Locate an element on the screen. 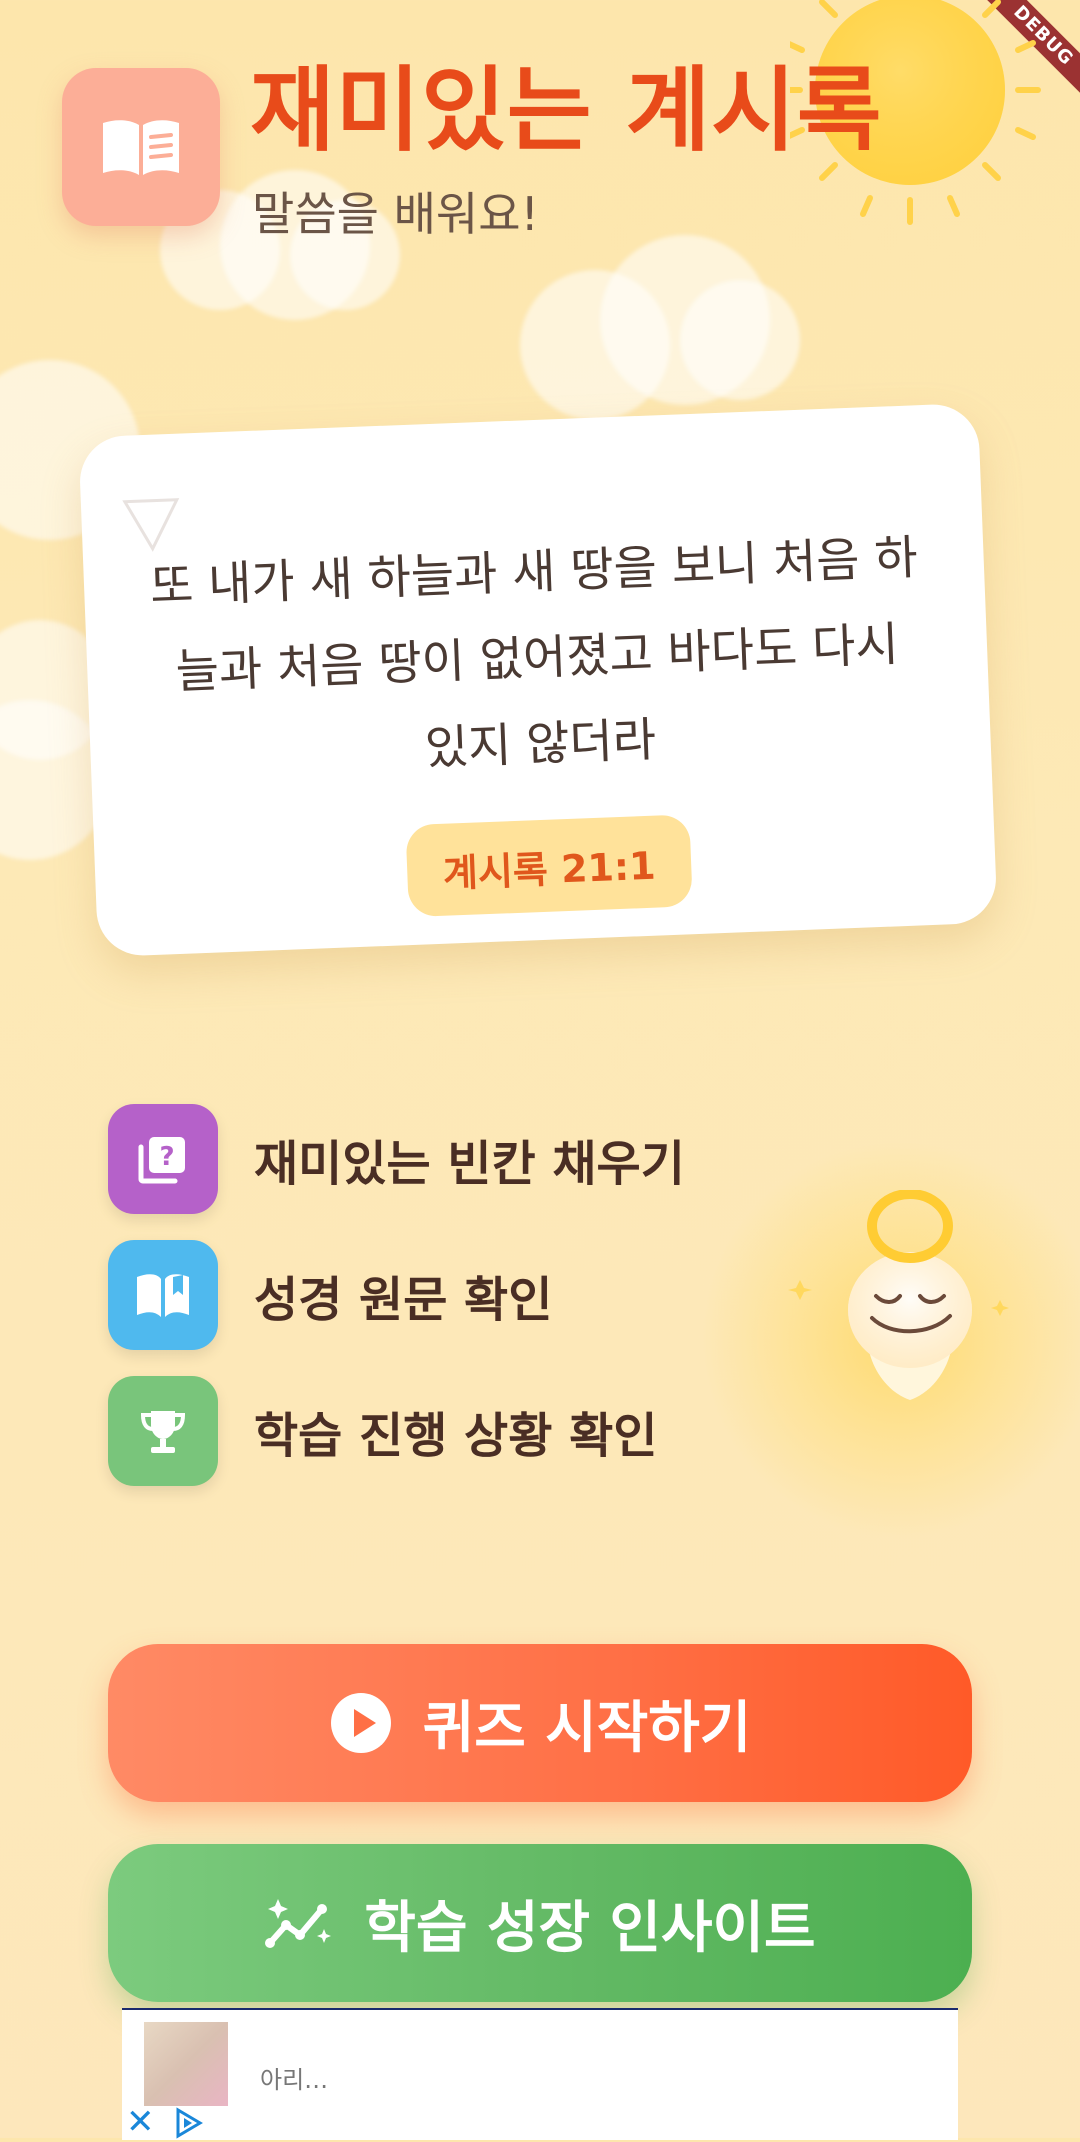  ad-close-icon: ✕ is located at coordinates (140, 2122).